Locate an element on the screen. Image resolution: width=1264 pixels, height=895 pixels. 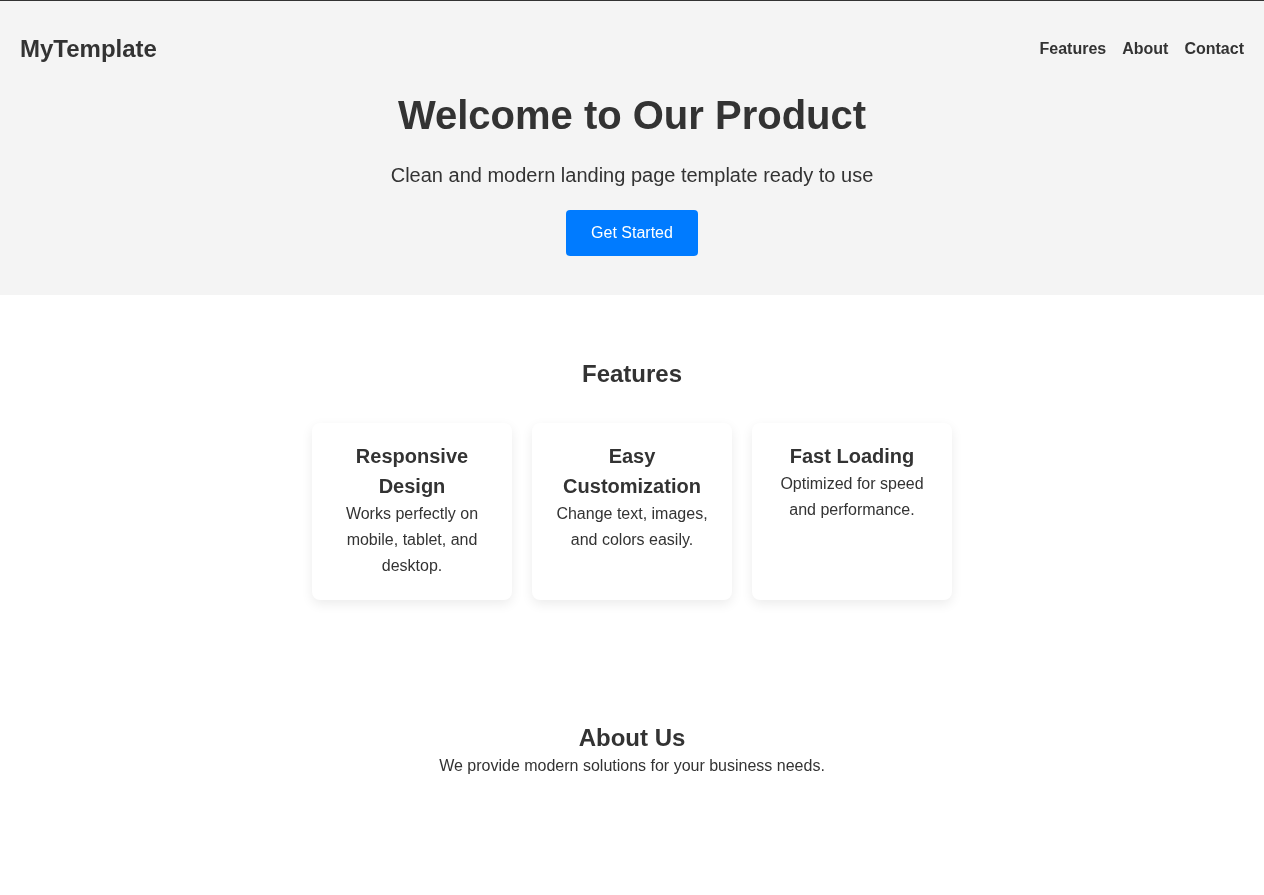
card-text: Change text, images, and colors easily. is located at coordinates (632, 527).